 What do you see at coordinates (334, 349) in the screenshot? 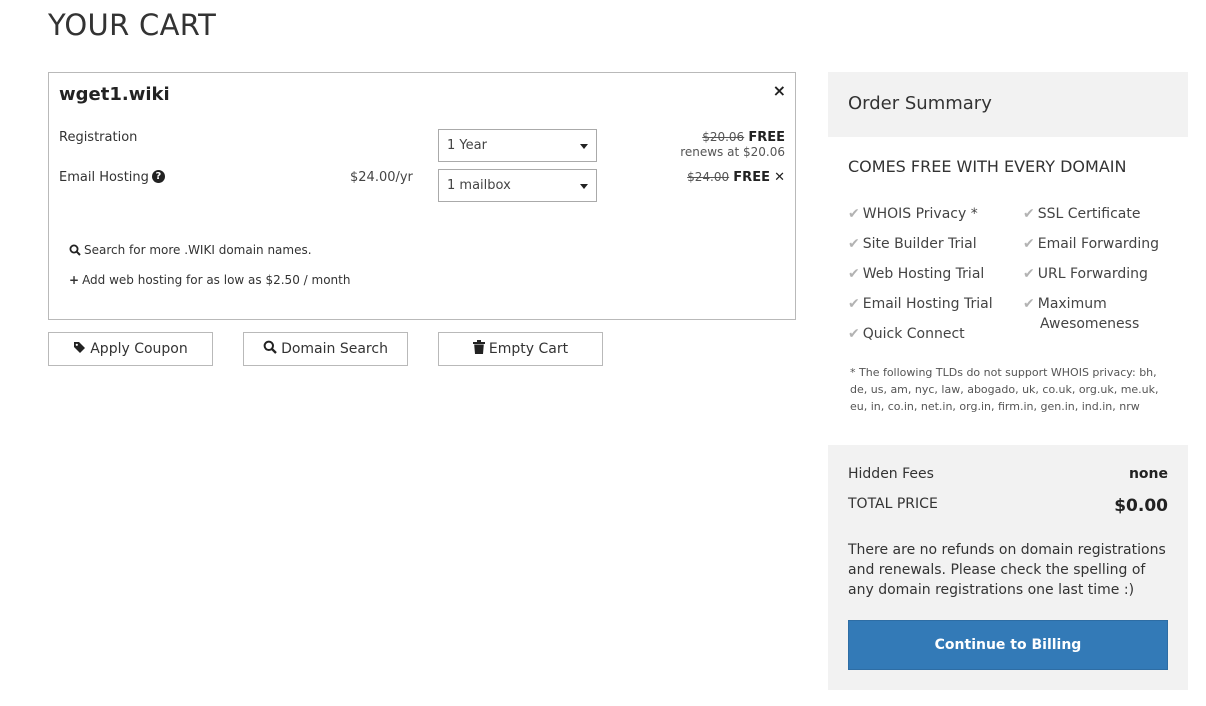
I see `domain-search-label: Domain Search` at bounding box center [334, 349].